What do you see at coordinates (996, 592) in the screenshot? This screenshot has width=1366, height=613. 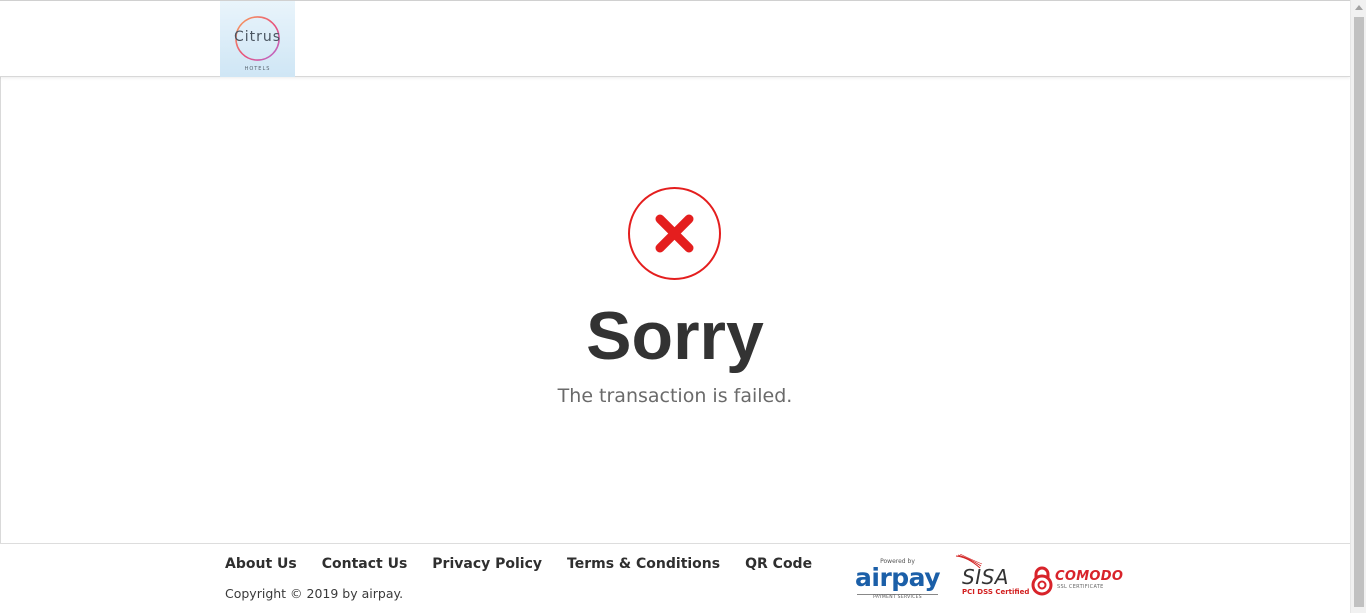 I see `sisa-subtitle: PCI DSS Certified` at bounding box center [996, 592].